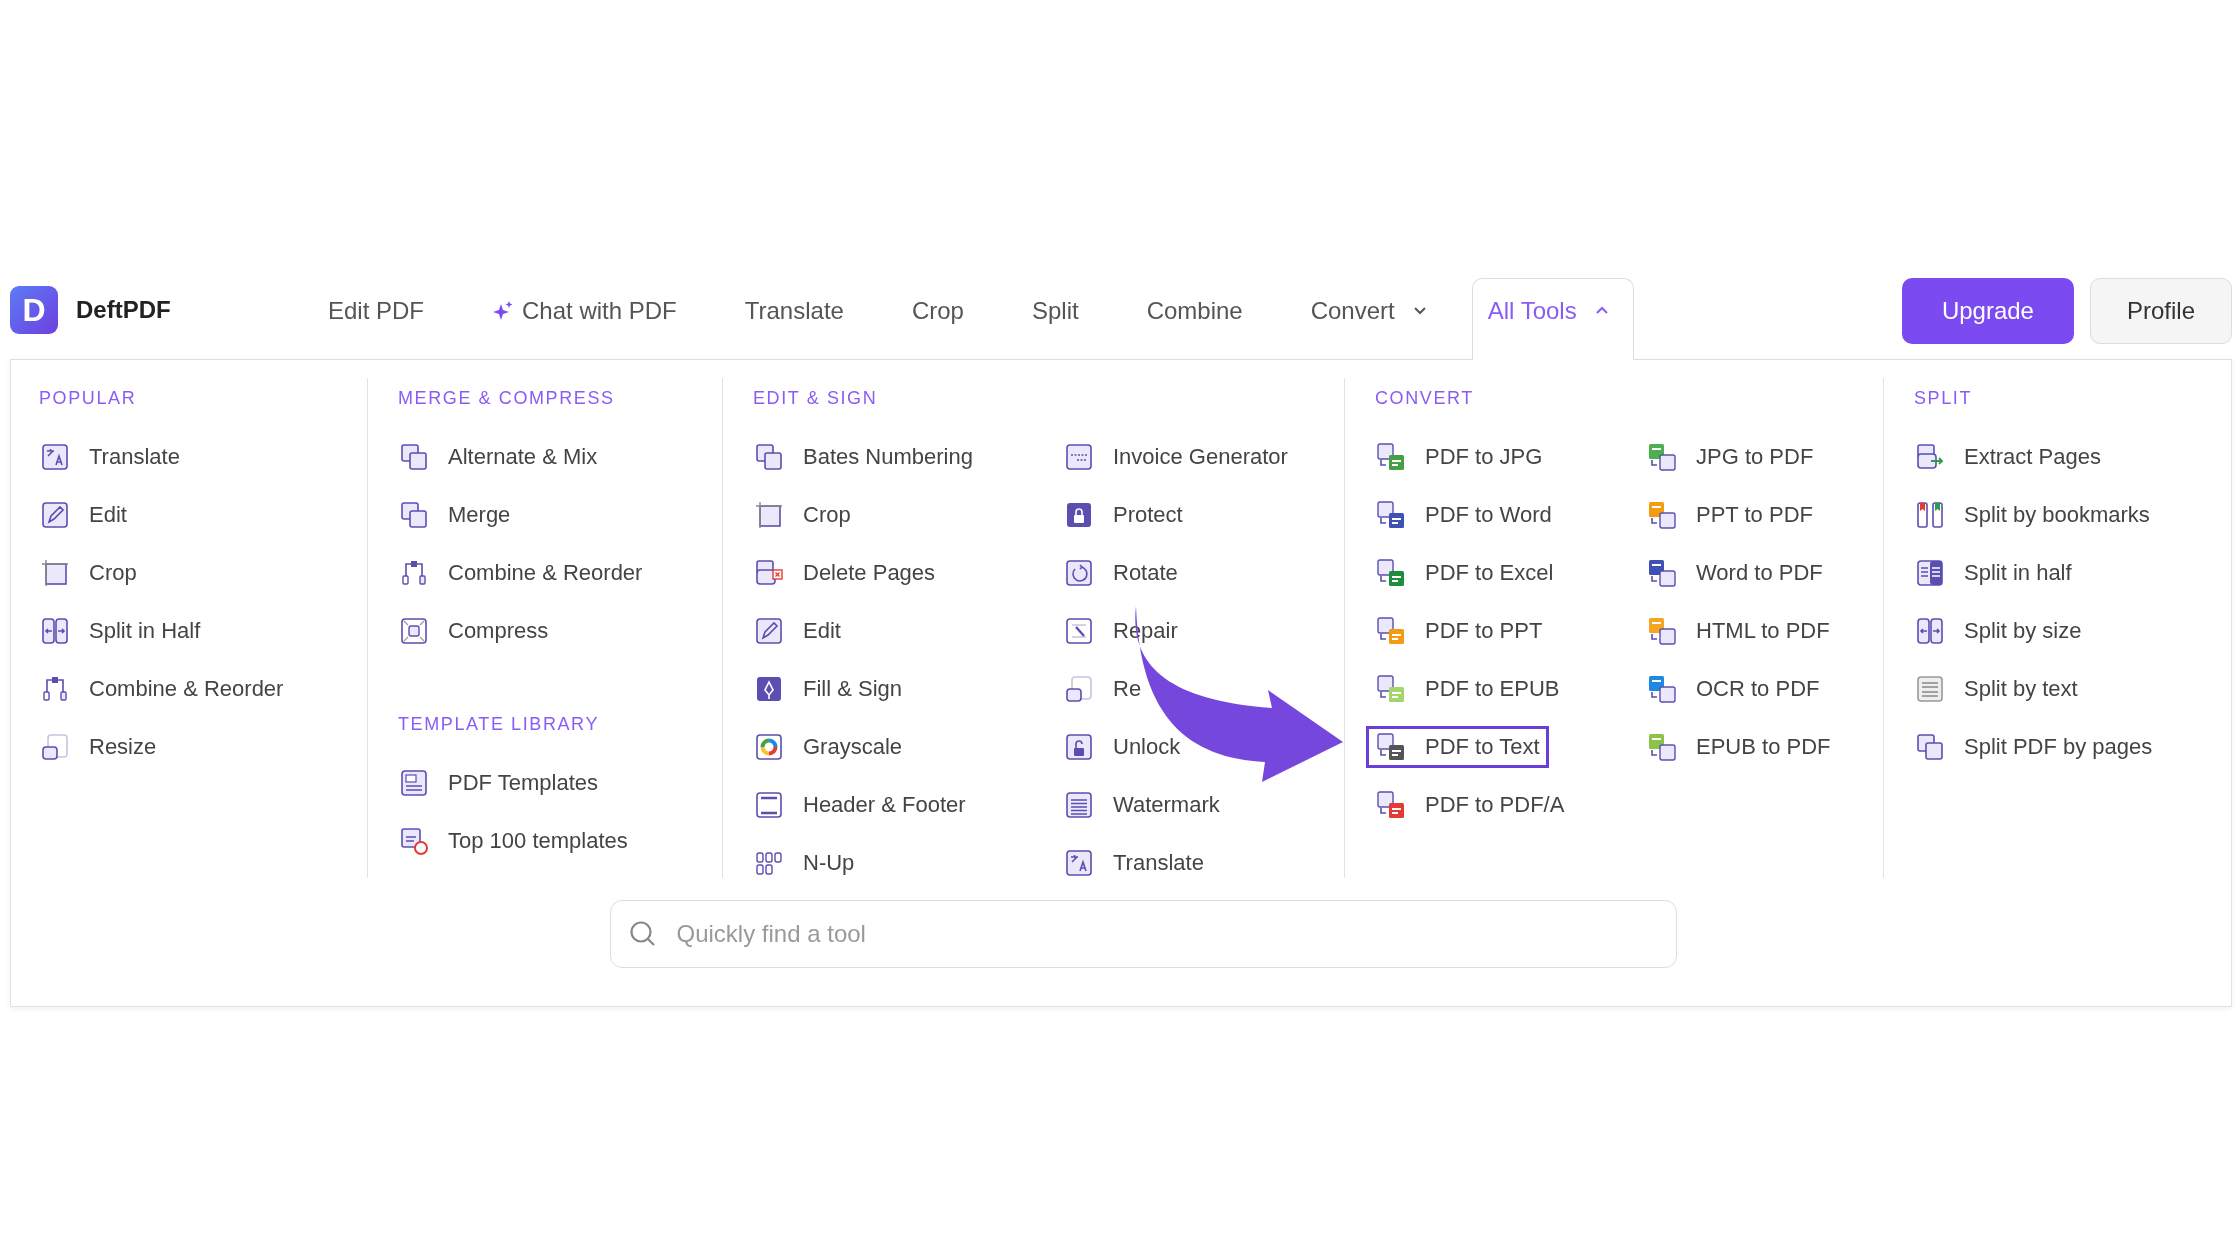 The width and height of the screenshot is (2240, 1260). What do you see at coordinates (1122, 747) in the screenshot?
I see `tool-link: Unlock` at bounding box center [1122, 747].